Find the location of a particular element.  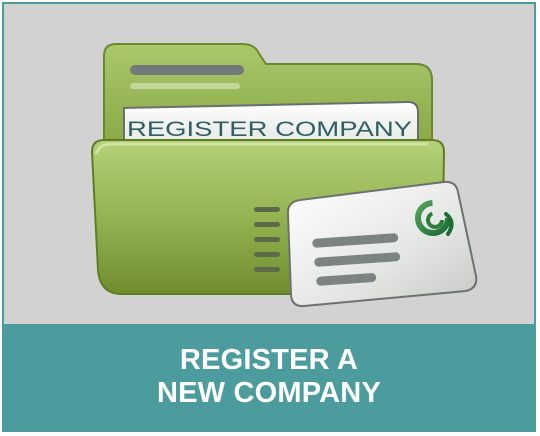

tile-label-line-1: REGISTER A is located at coordinates (269, 360).